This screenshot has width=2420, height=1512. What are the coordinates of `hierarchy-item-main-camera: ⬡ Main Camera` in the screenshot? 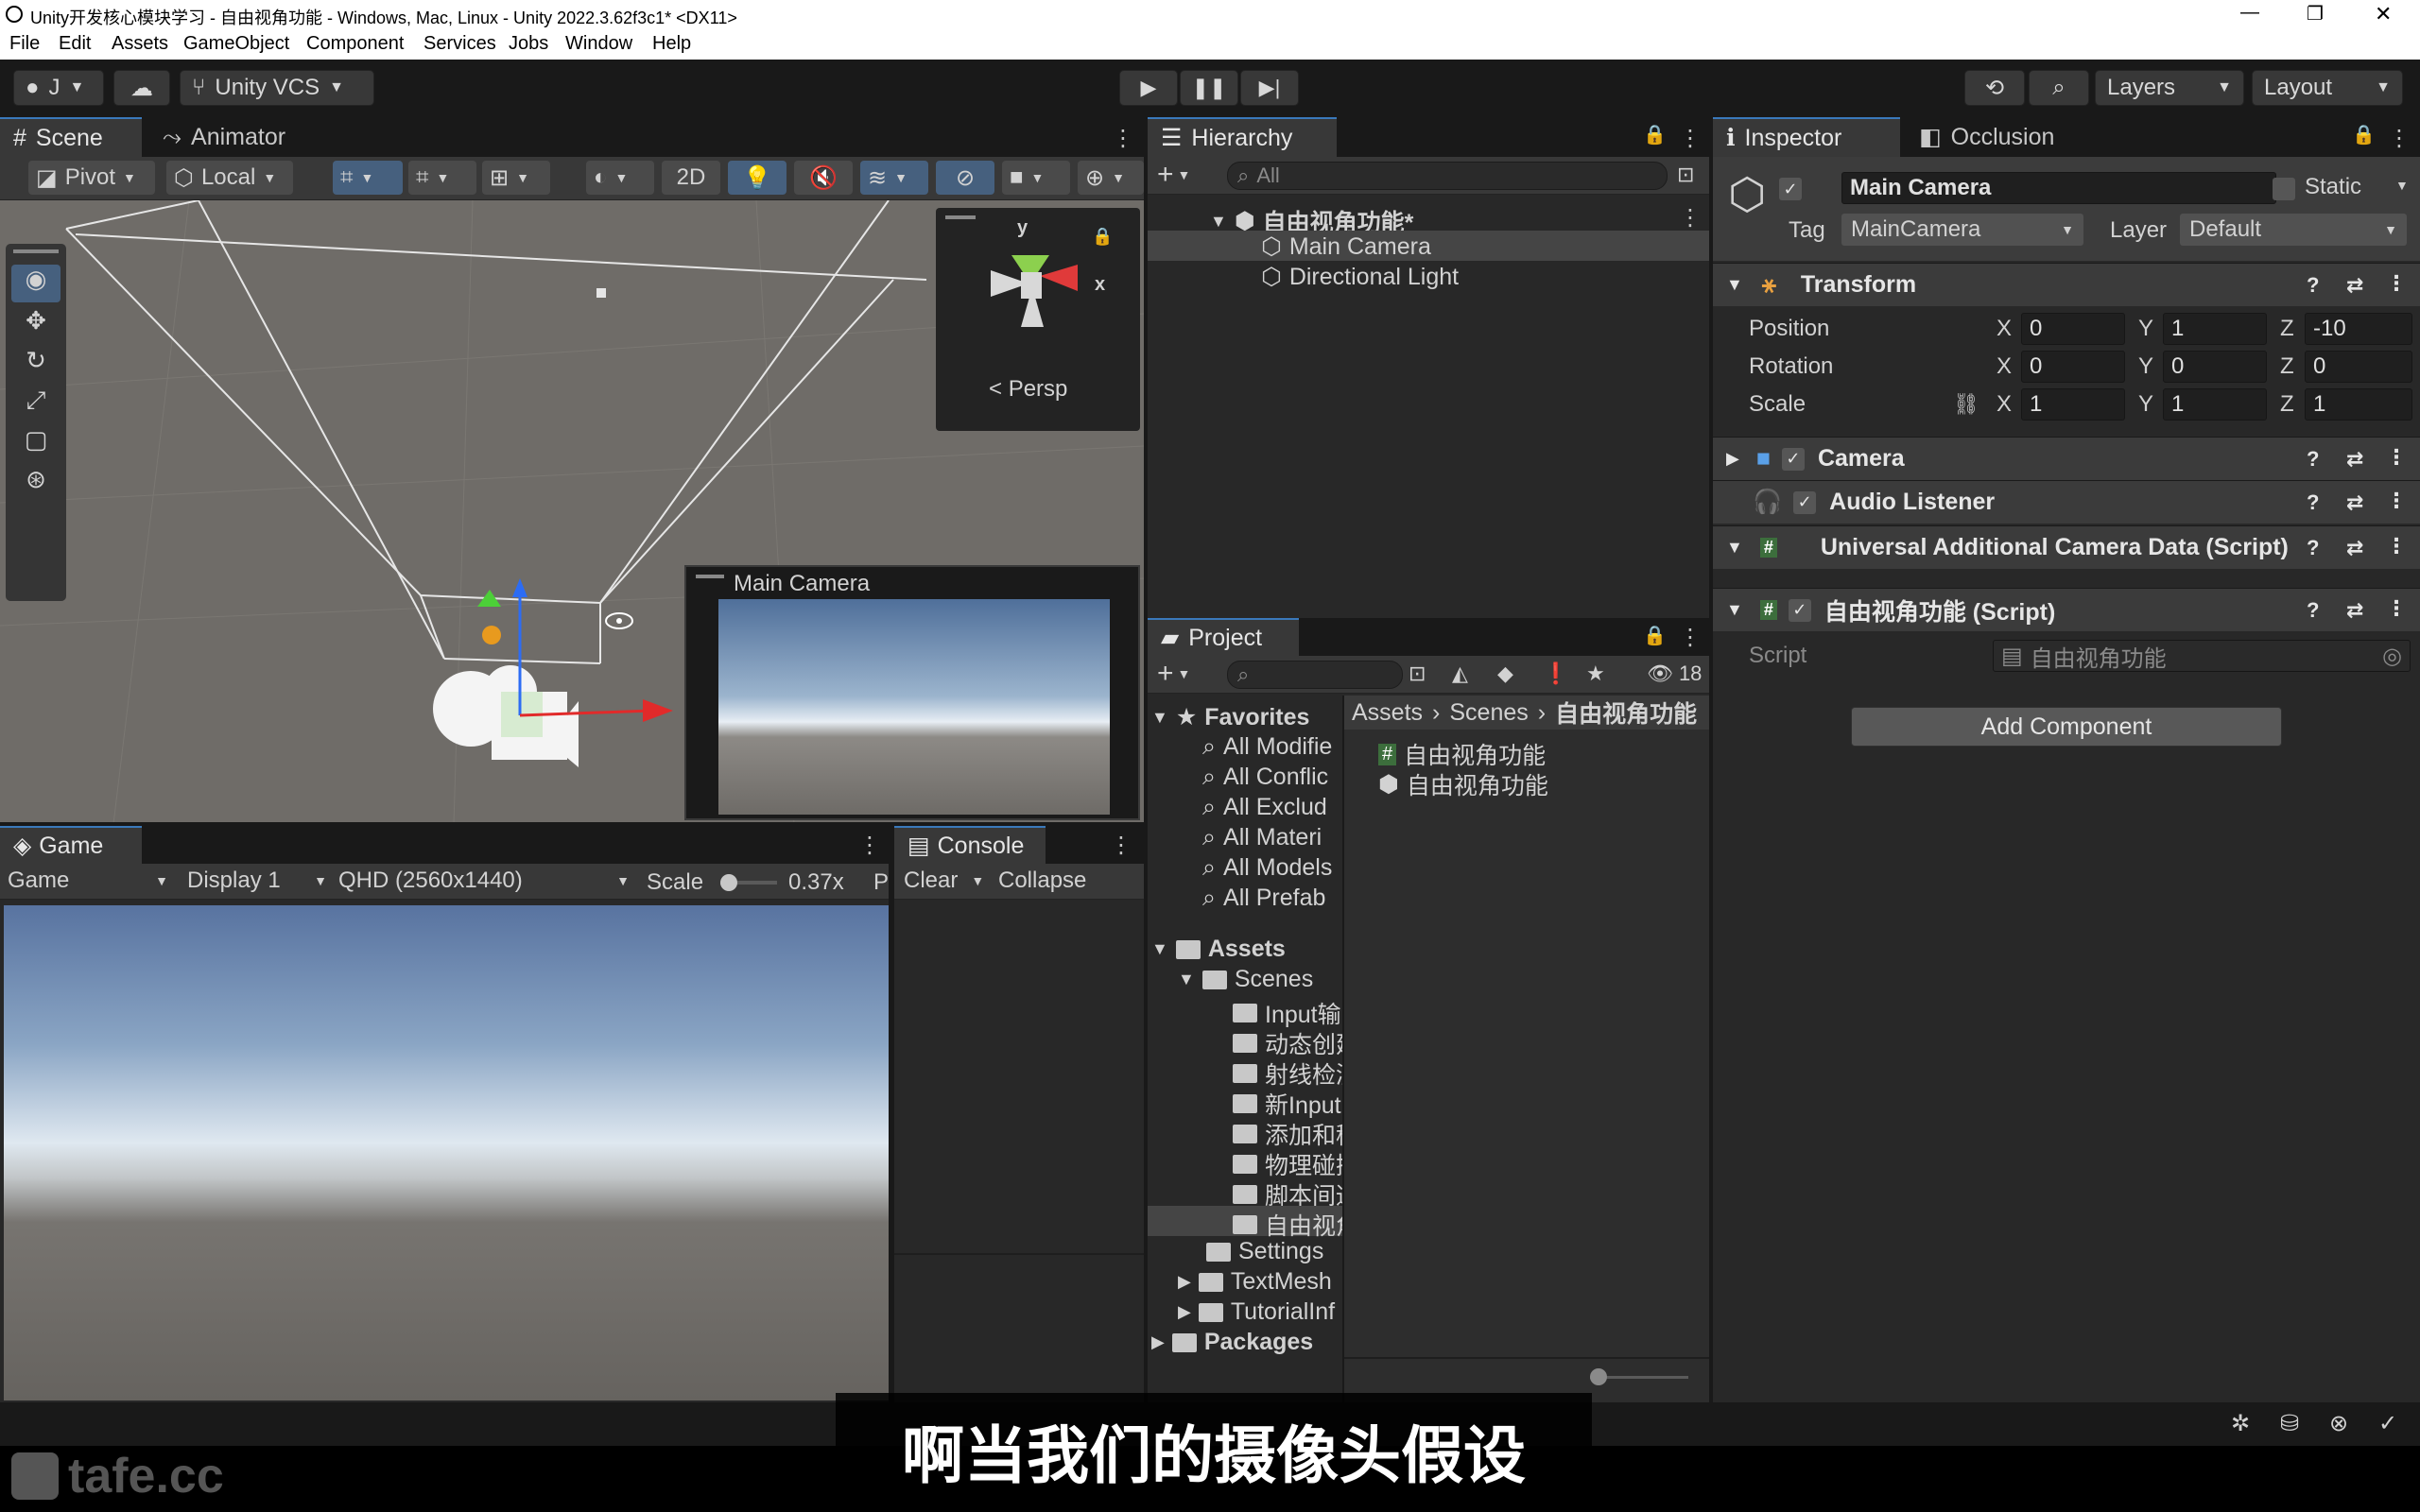 It's located at (1346, 246).